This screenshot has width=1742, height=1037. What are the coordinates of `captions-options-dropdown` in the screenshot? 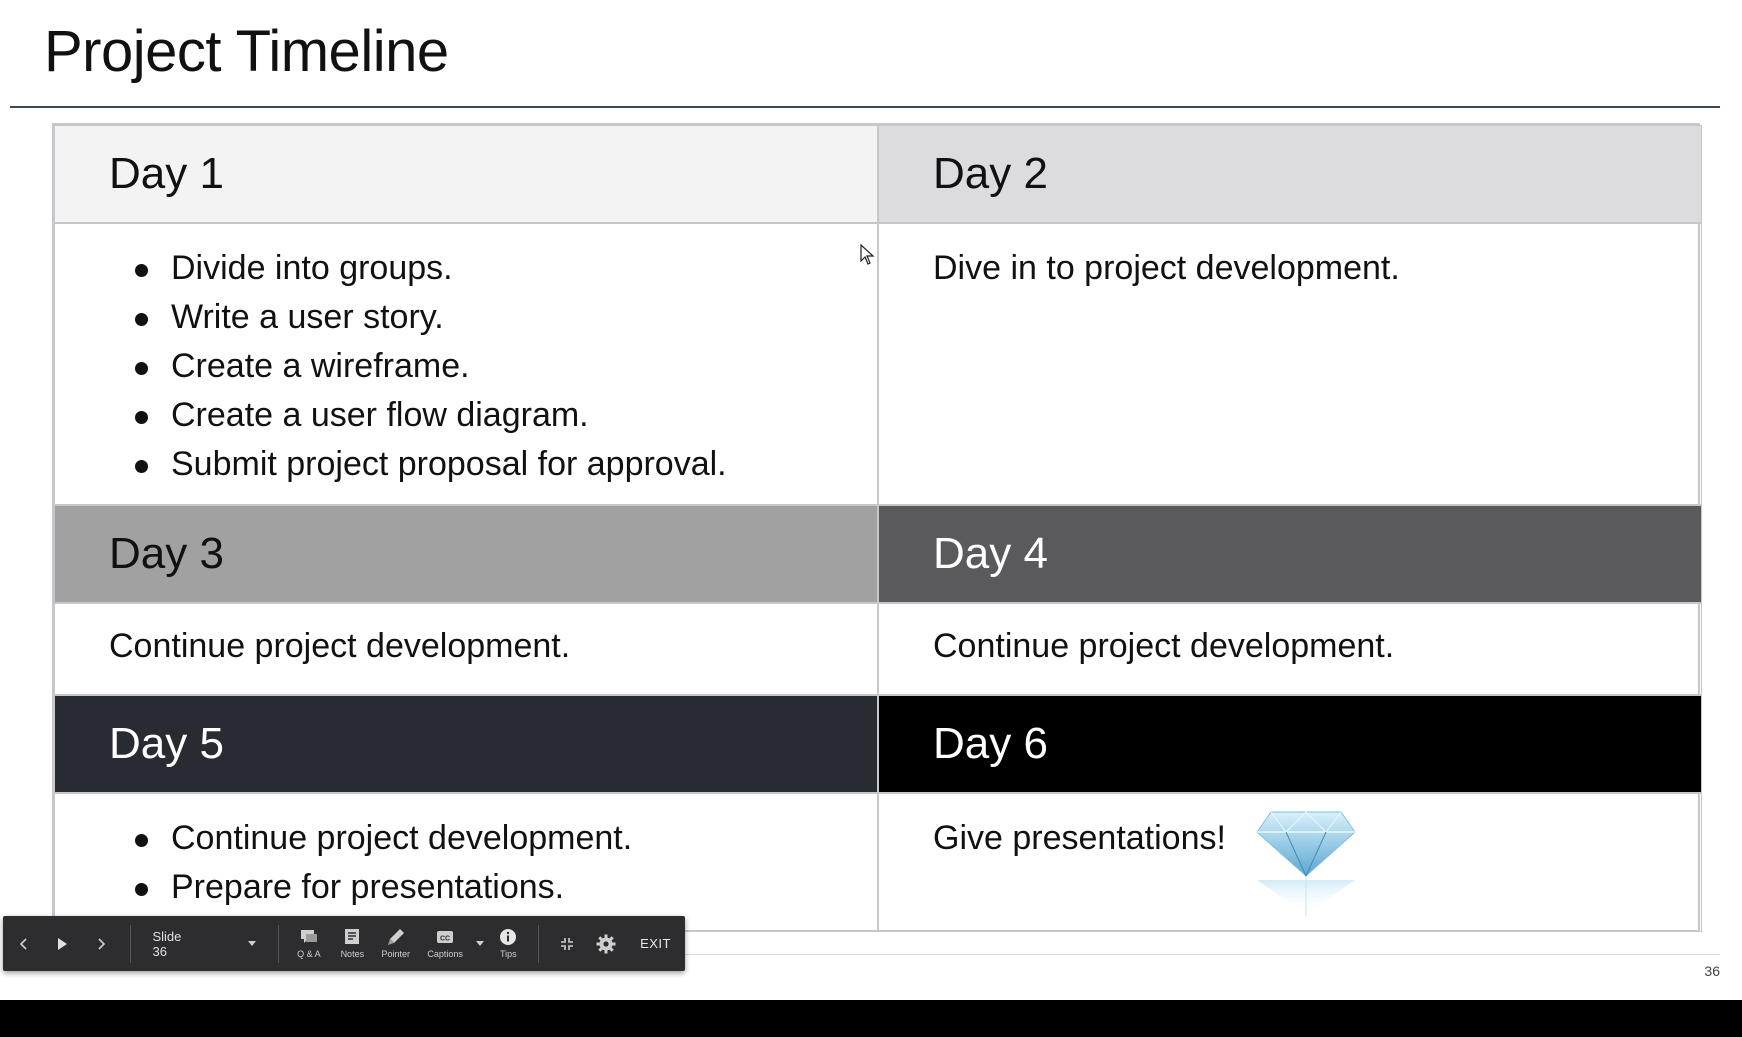 It's located at (480, 943).